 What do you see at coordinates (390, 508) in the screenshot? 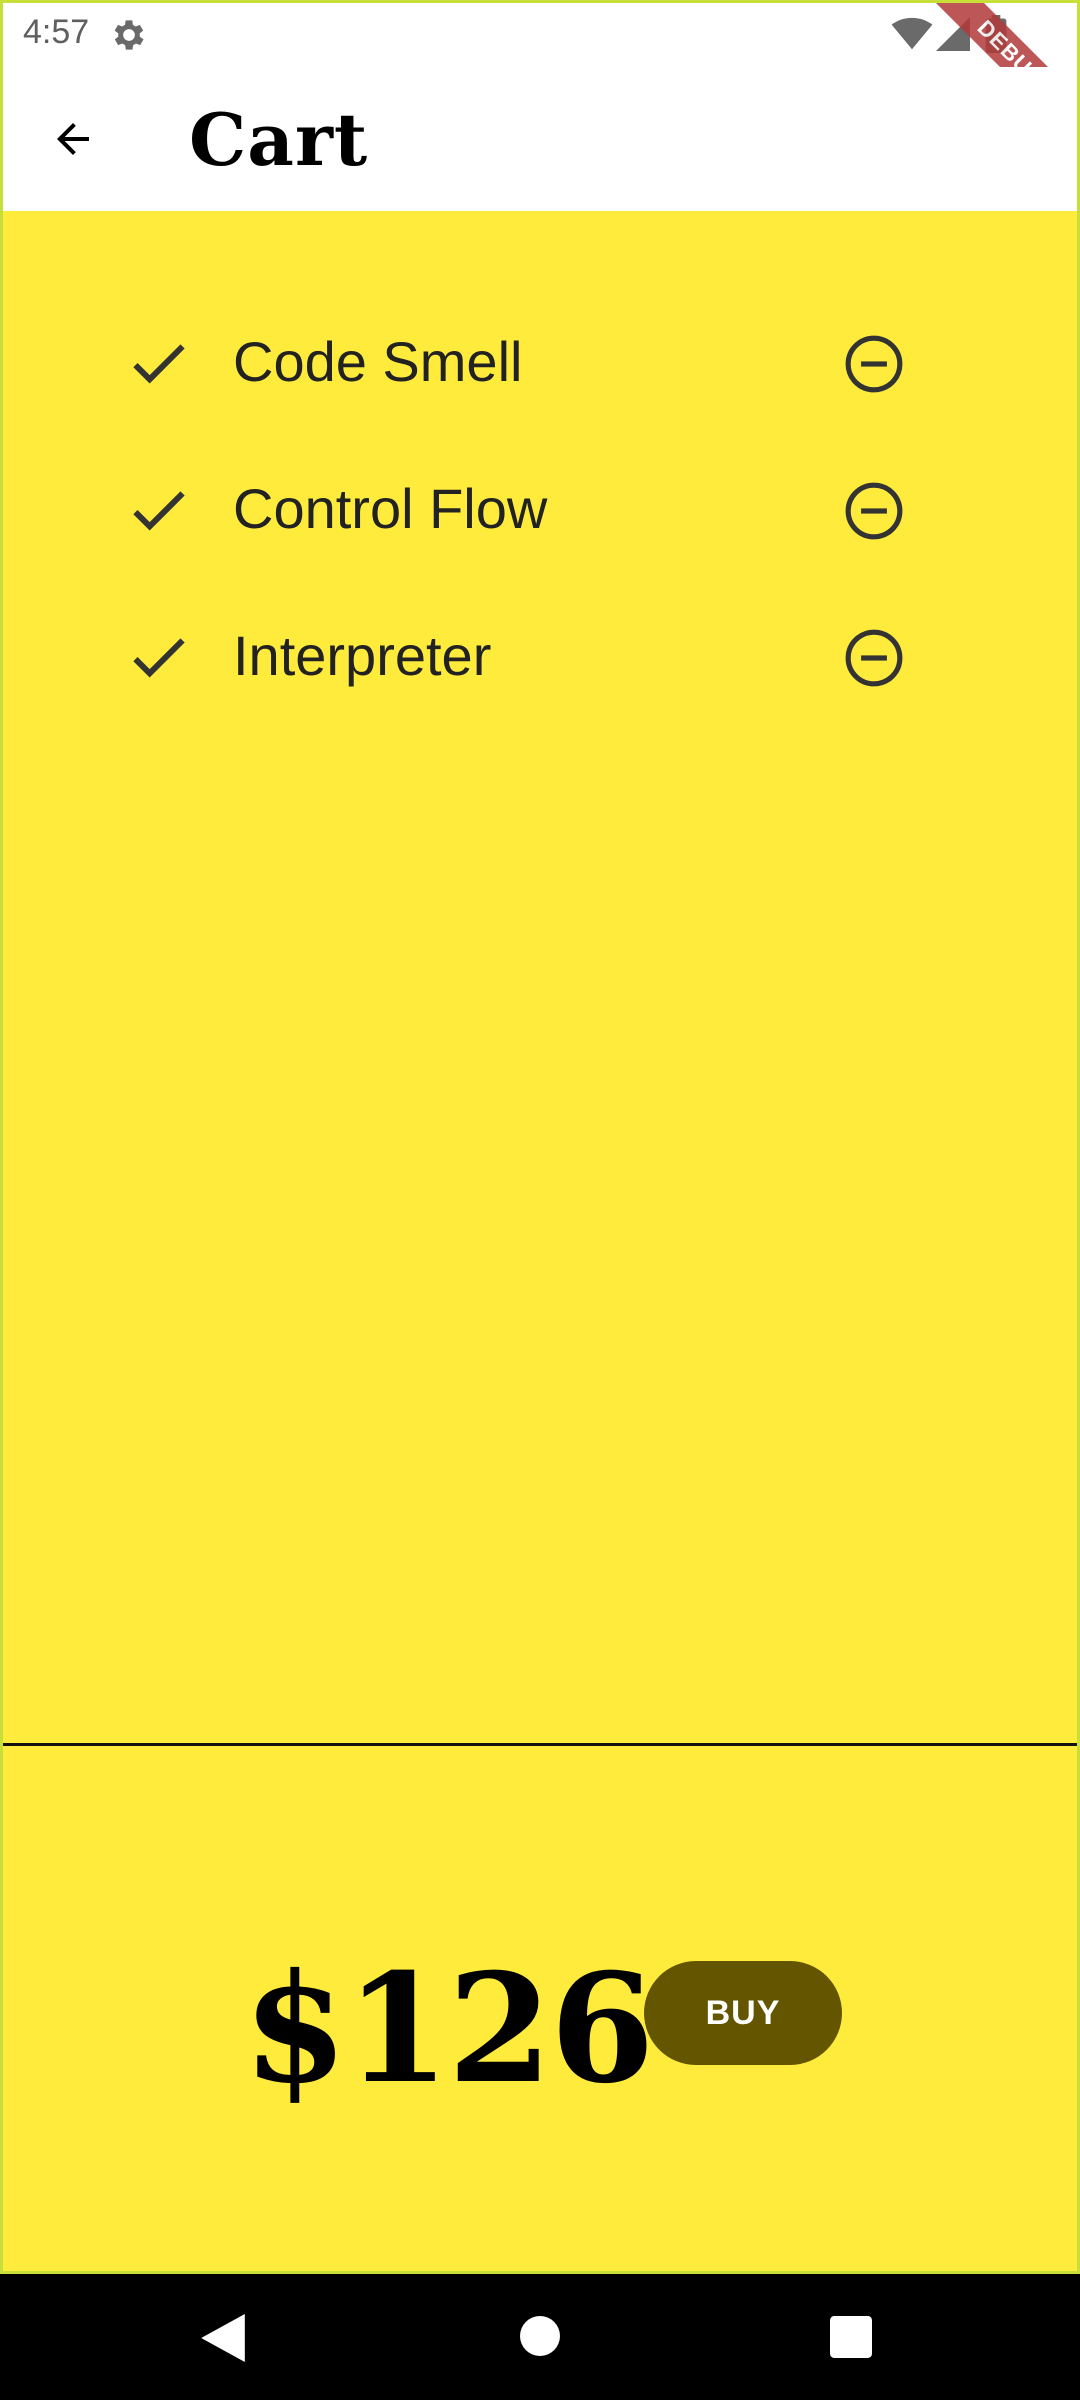
I see `item-label: Control Flow` at bounding box center [390, 508].